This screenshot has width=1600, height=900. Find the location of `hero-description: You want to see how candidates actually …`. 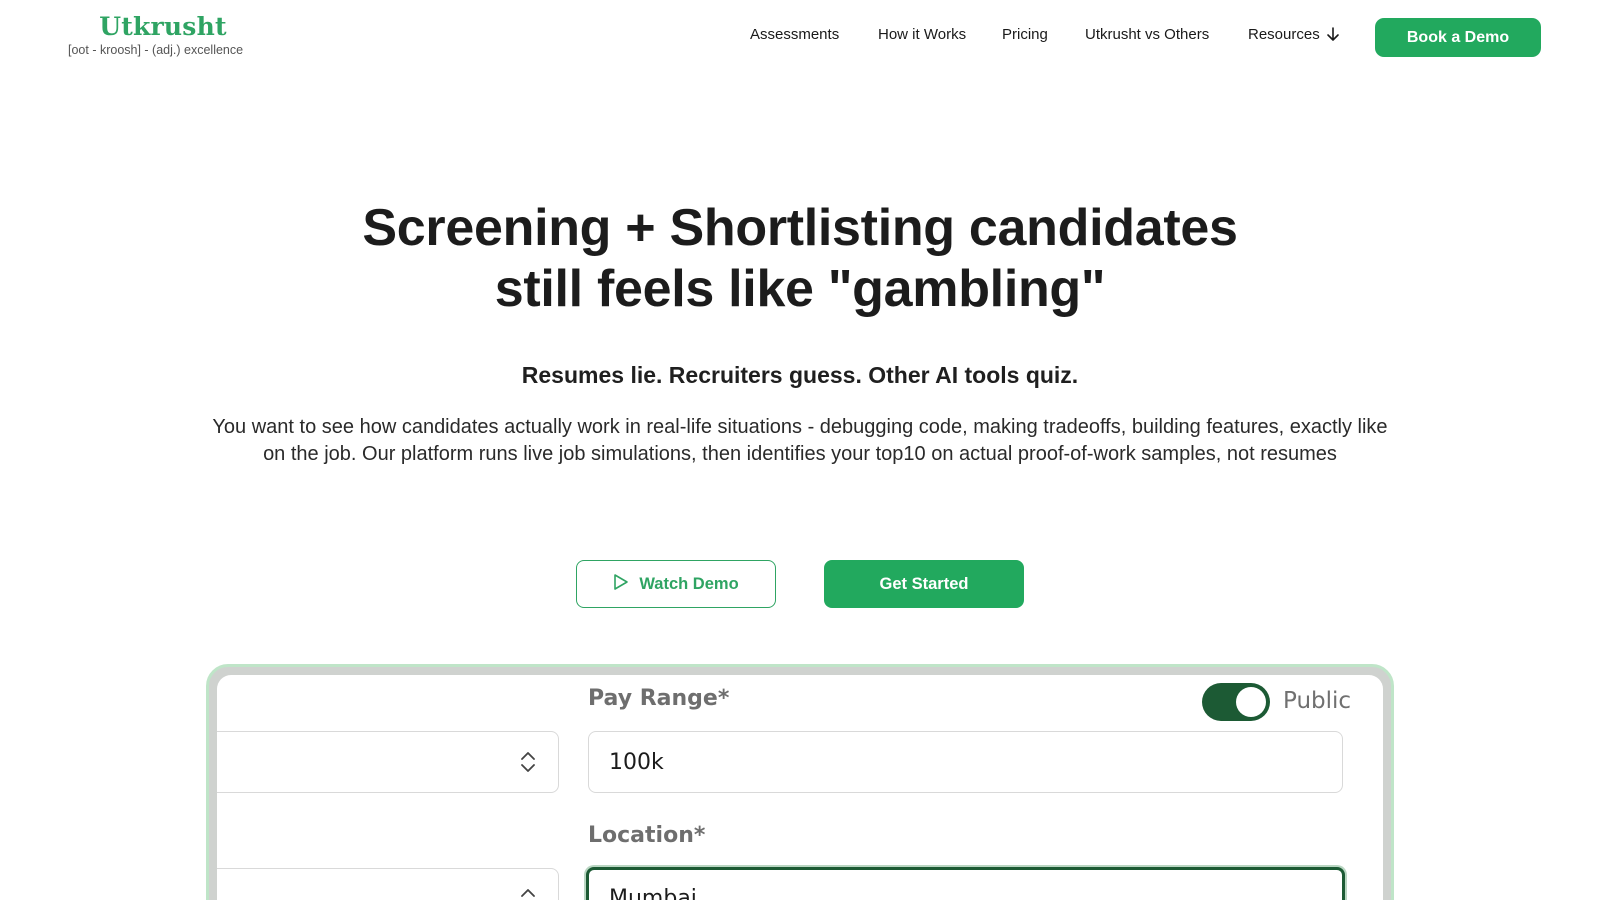

hero-description: You want to see how candidates actually … is located at coordinates (800, 440).